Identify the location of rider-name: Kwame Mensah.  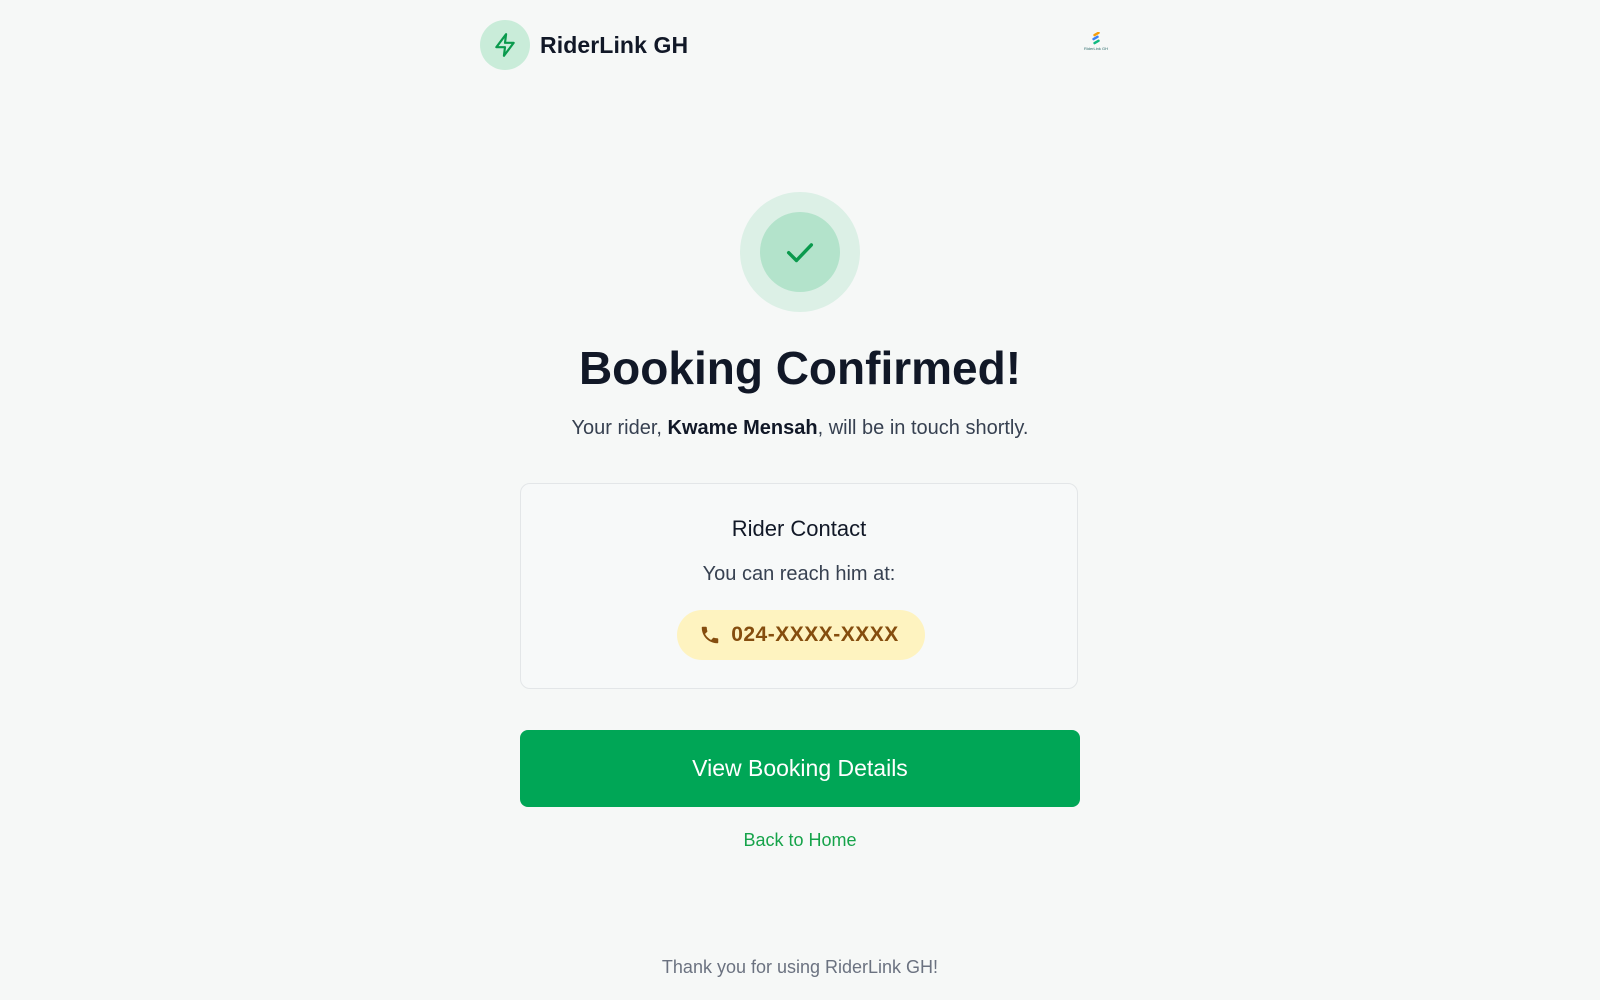
(742, 428).